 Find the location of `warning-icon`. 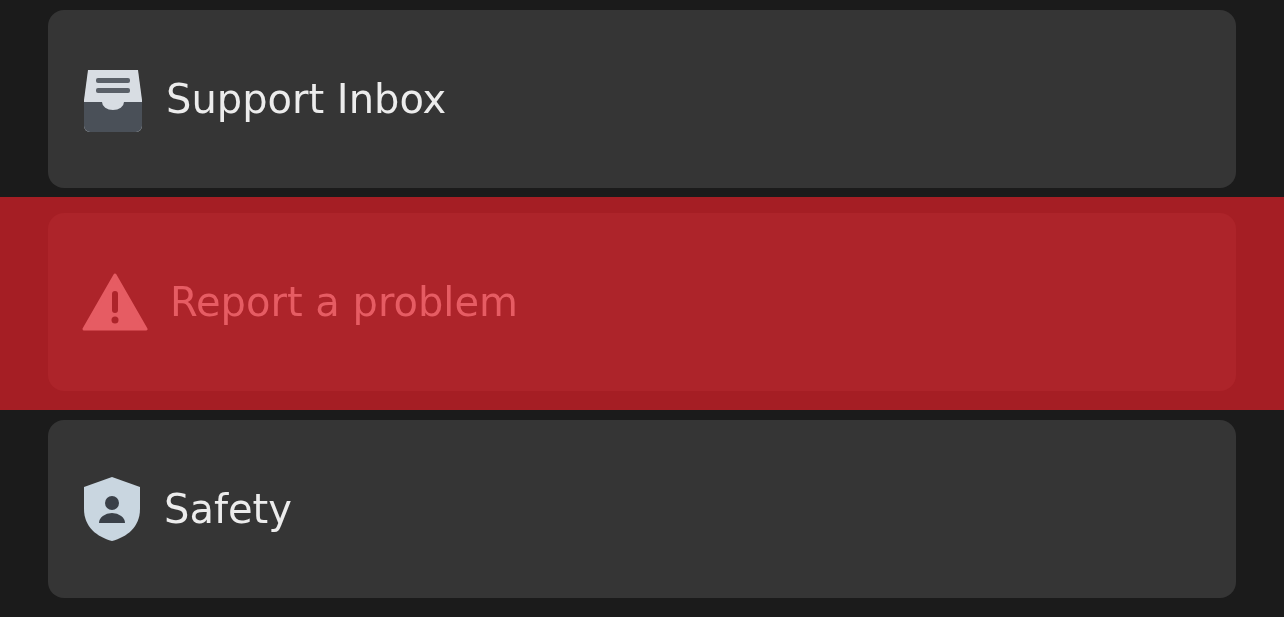

warning-icon is located at coordinates (115, 302).